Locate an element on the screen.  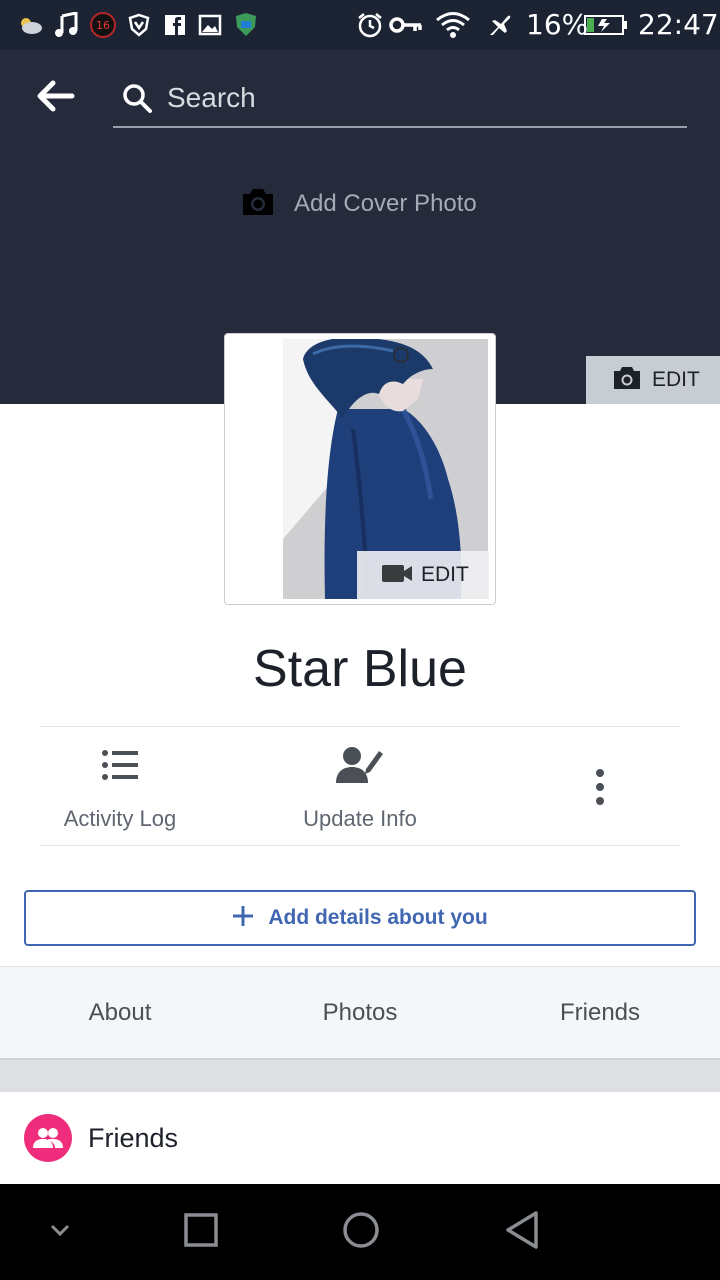
profile-tabs: About Photos Friends is located at coordinates (360, 1013).